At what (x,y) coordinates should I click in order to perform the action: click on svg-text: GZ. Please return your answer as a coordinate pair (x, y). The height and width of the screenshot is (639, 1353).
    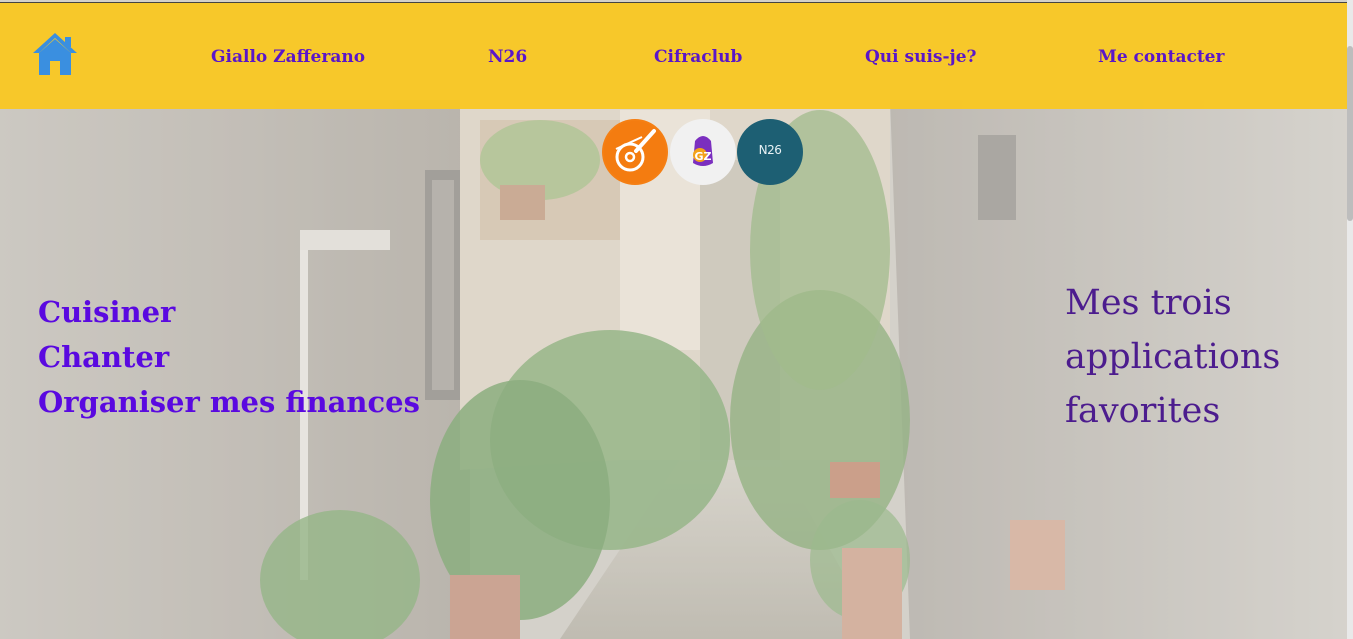
    Looking at the image, I should click on (702, 156).